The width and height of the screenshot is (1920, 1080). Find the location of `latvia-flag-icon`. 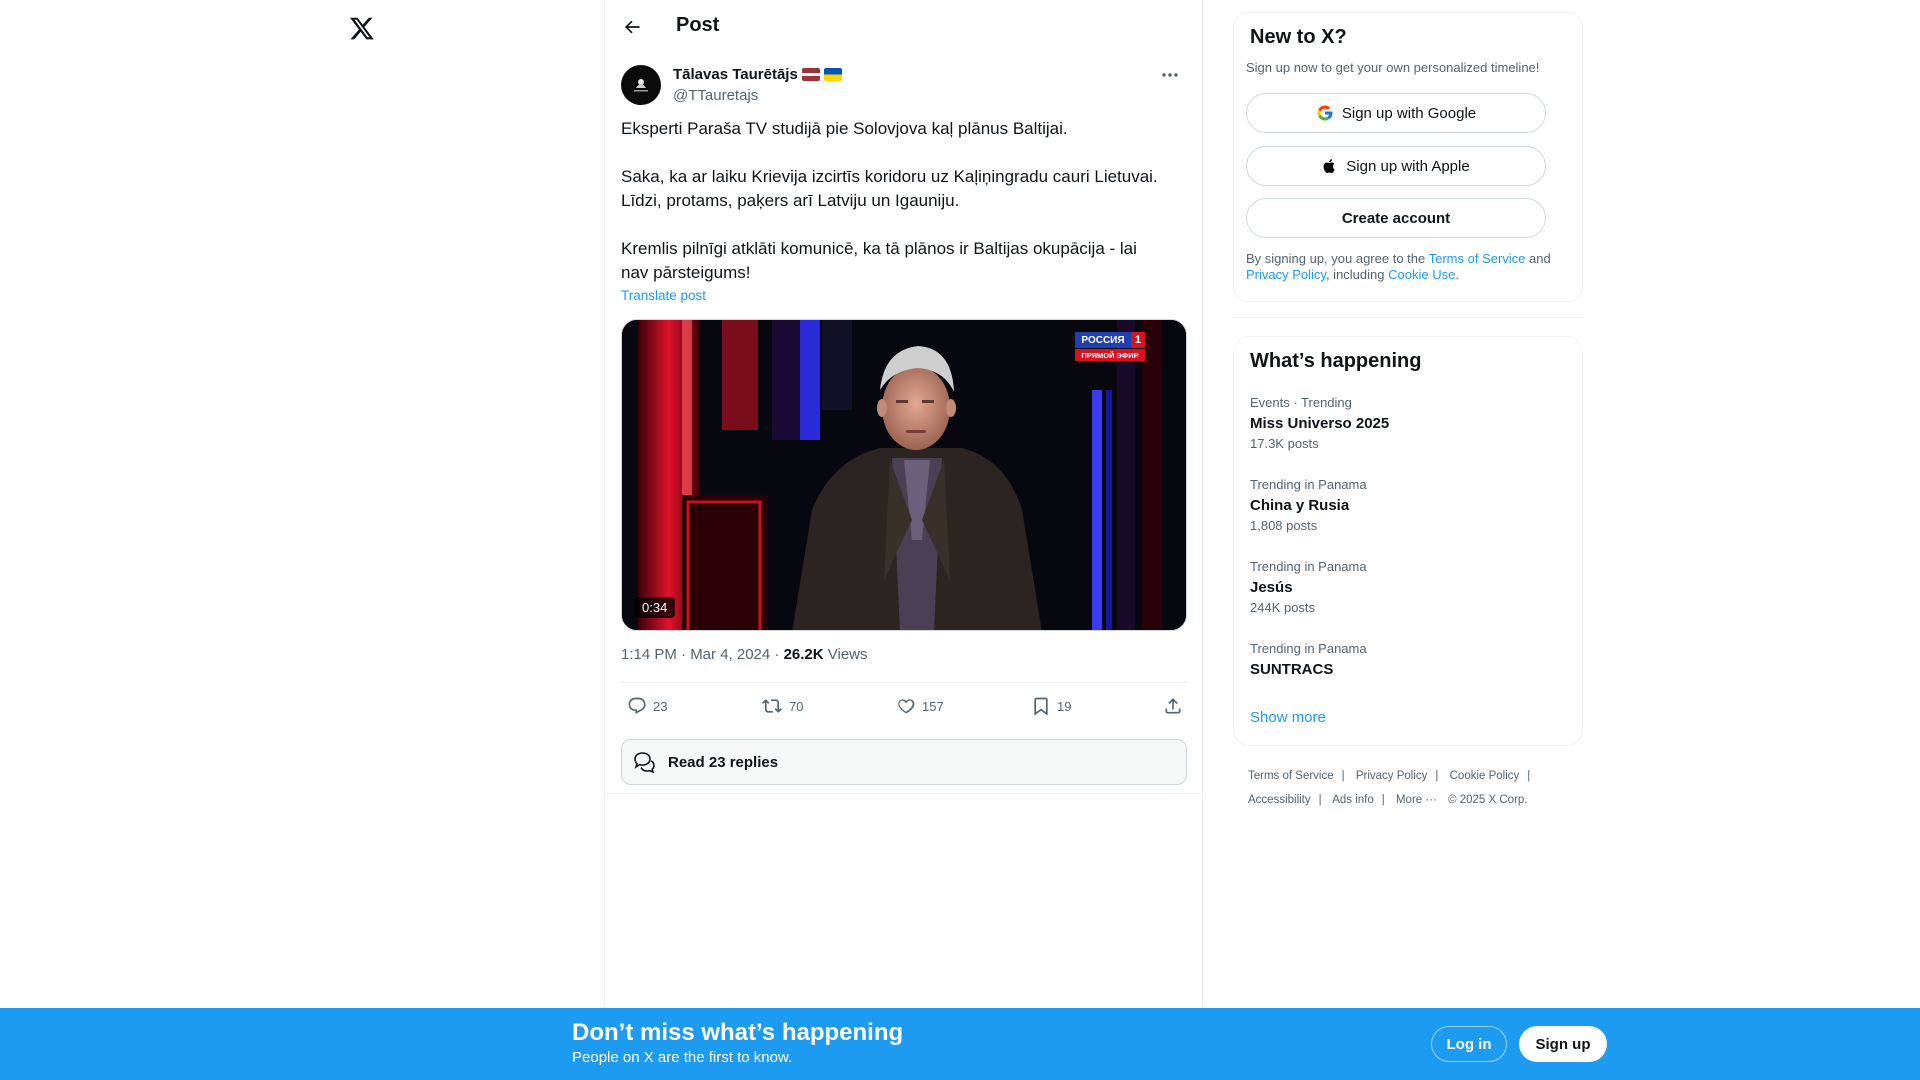

latvia-flag-icon is located at coordinates (810, 74).